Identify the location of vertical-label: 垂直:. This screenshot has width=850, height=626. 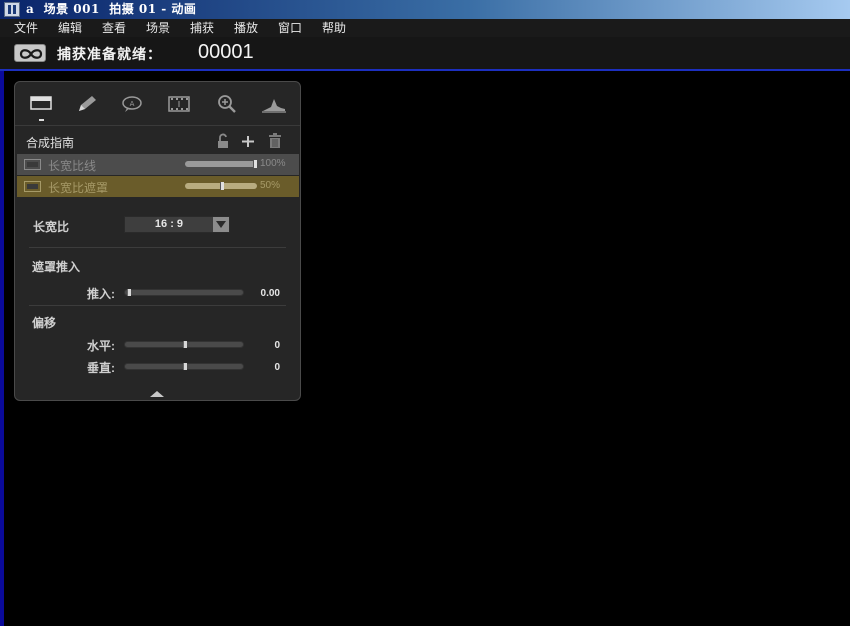
(101, 368).